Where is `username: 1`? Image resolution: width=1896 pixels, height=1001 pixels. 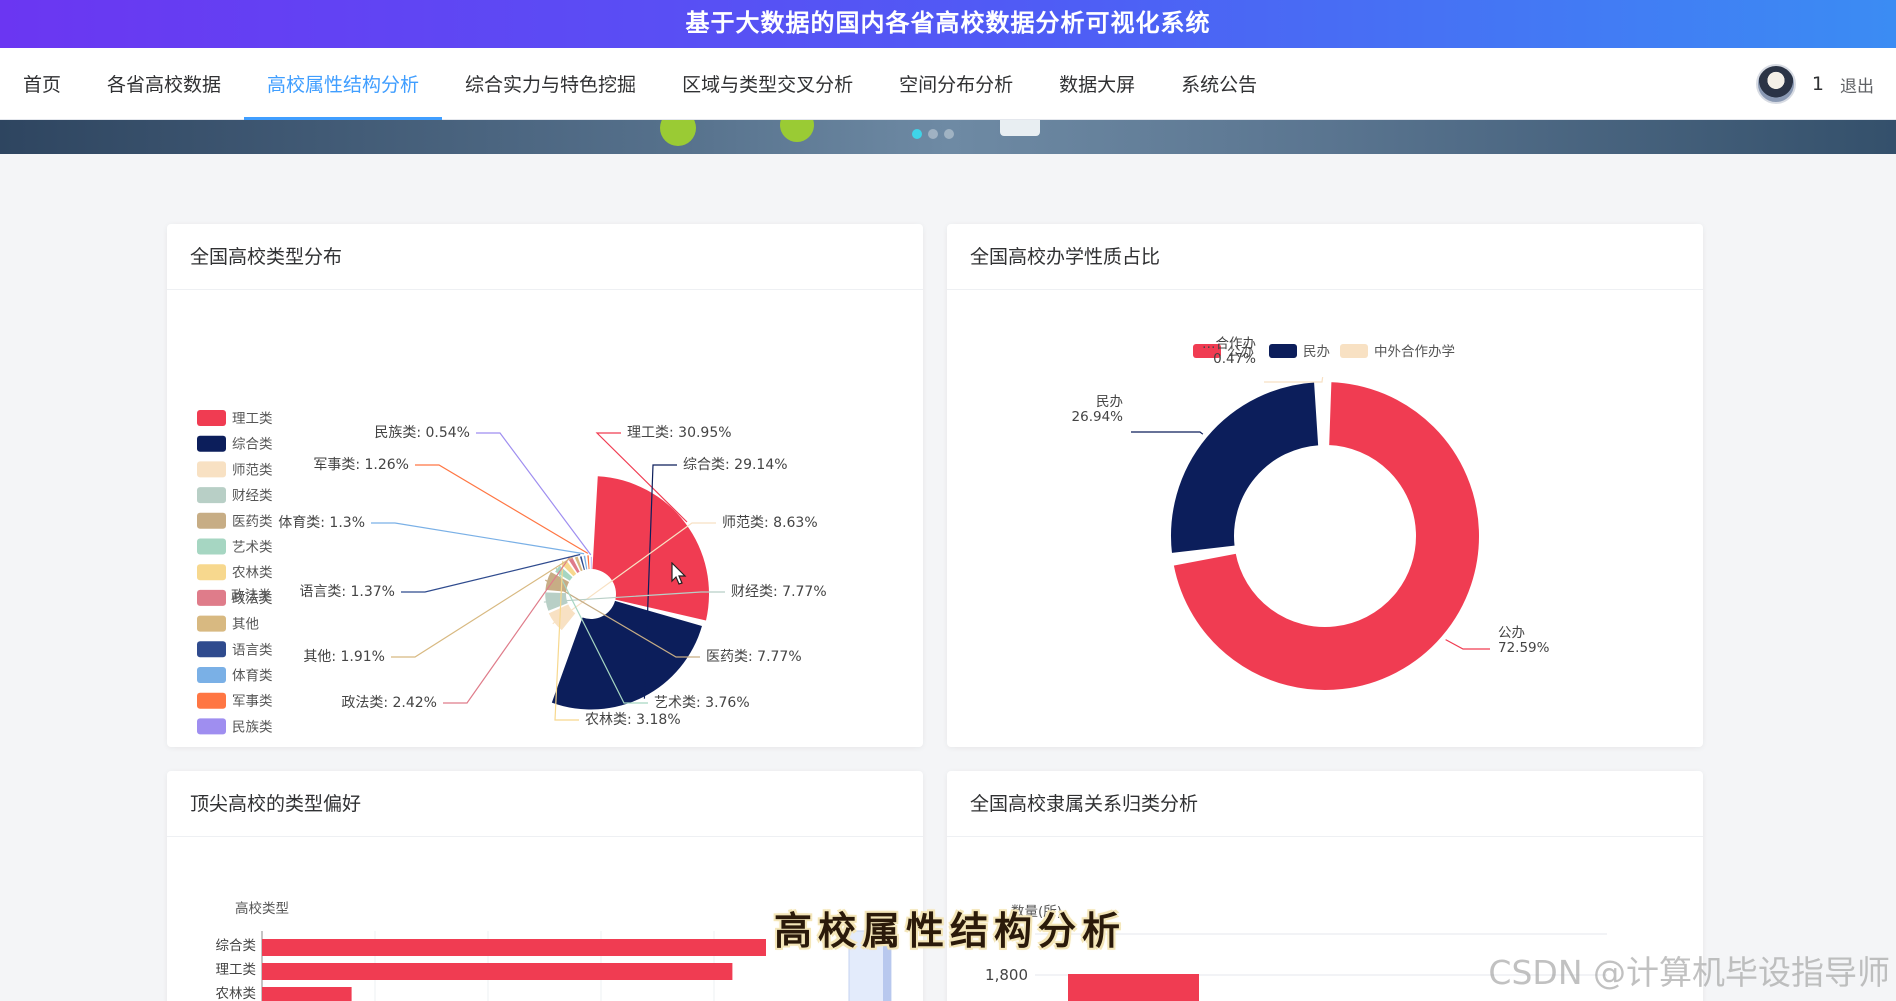
username: 1 is located at coordinates (1817, 84).